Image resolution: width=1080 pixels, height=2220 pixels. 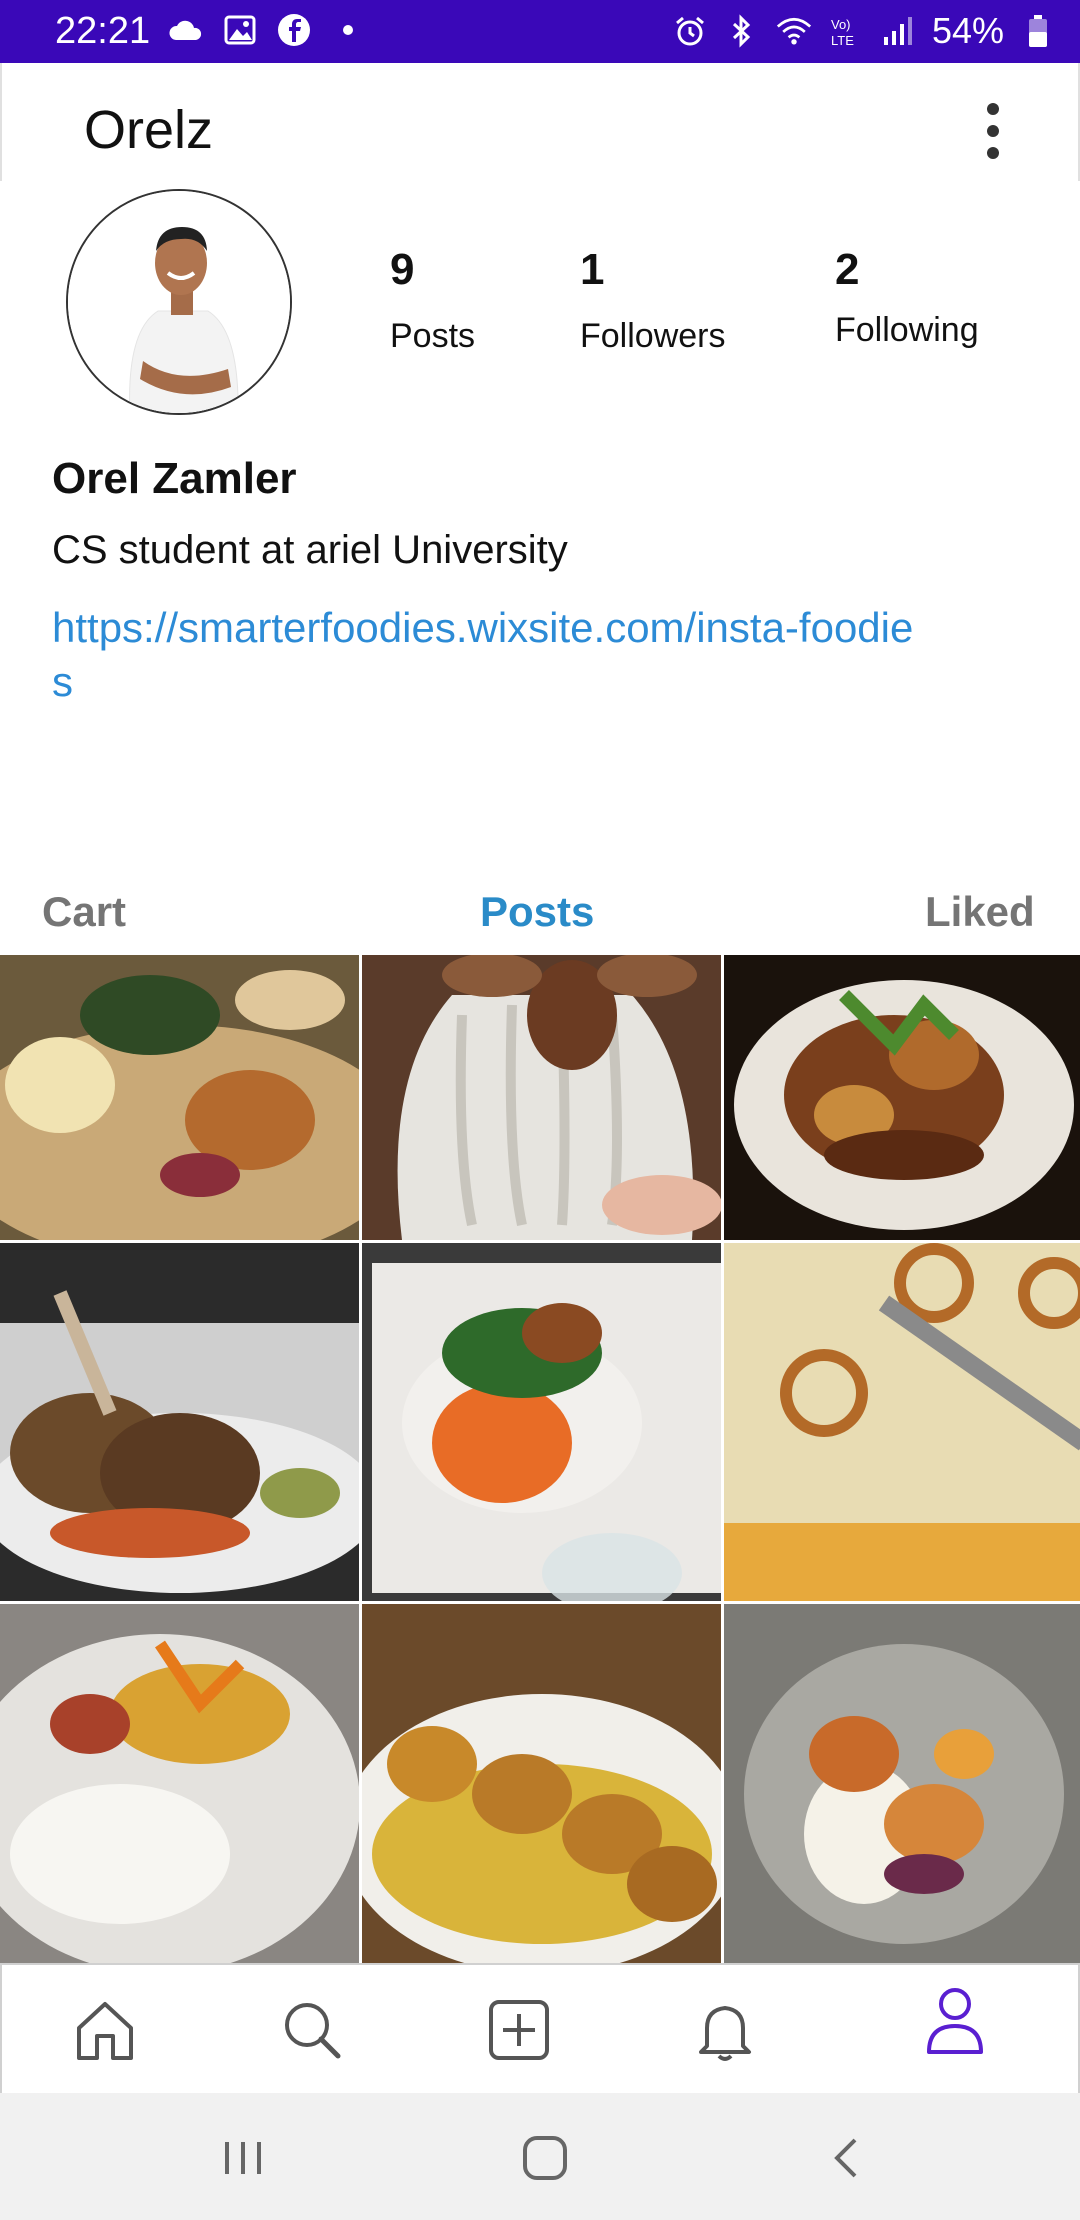 I want to click on wifi-icon, so click(x=794, y=31).